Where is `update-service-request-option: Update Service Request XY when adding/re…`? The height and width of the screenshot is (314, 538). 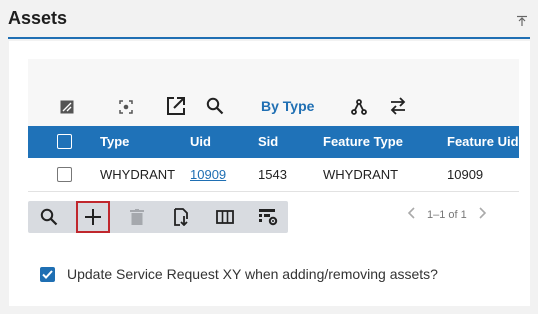 update-service-request-option: Update Service Request XY when adding/re… is located at coordinates (239, 274).